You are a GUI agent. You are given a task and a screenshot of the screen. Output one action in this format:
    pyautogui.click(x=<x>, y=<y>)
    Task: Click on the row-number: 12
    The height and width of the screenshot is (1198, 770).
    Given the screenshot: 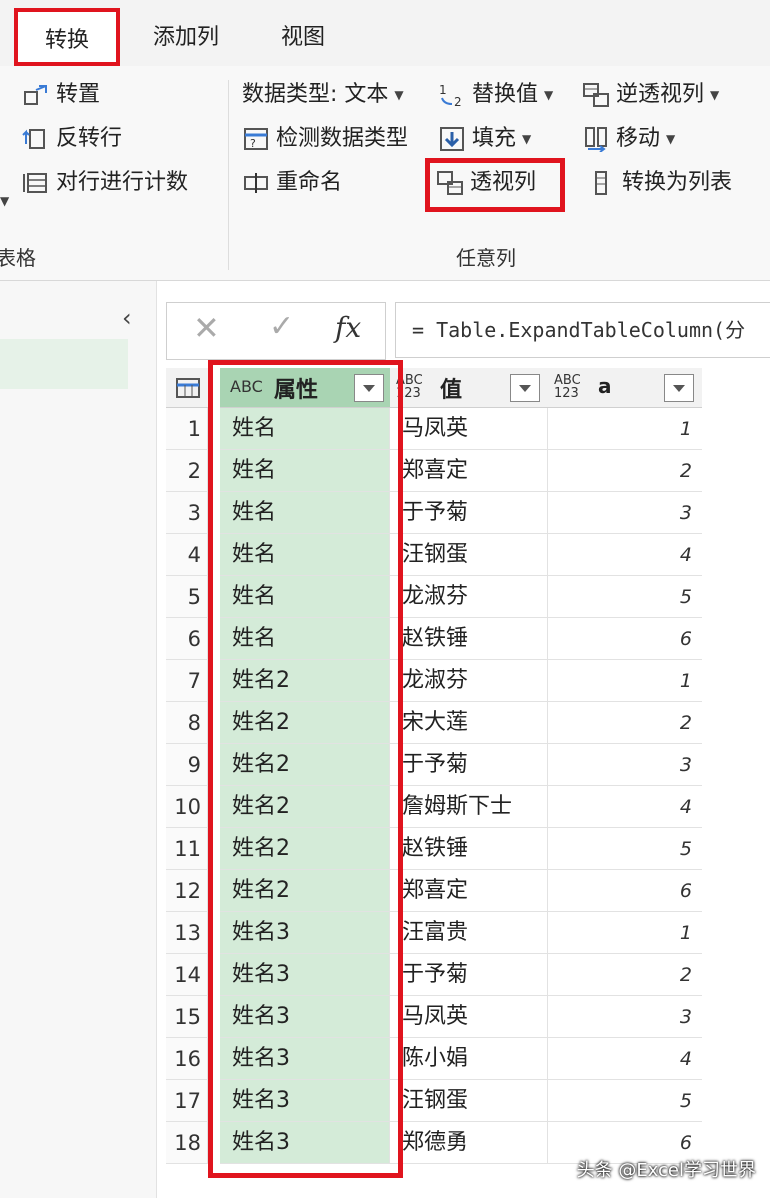 What is the action you would take?
    pyautogui.click(x=187, y=891)
    